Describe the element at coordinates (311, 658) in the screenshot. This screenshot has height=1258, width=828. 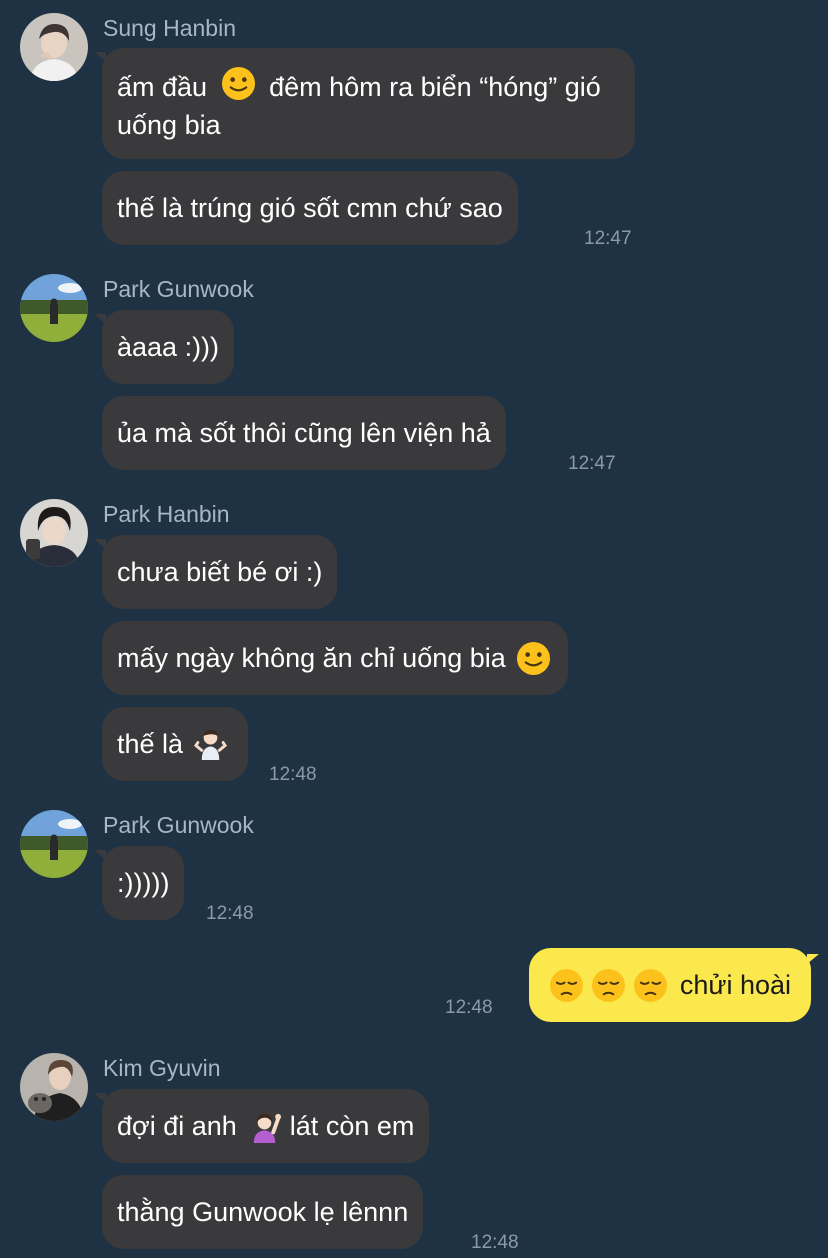
I see `message-text: mấy ngày không ăn chỉ uống bia` at that location.